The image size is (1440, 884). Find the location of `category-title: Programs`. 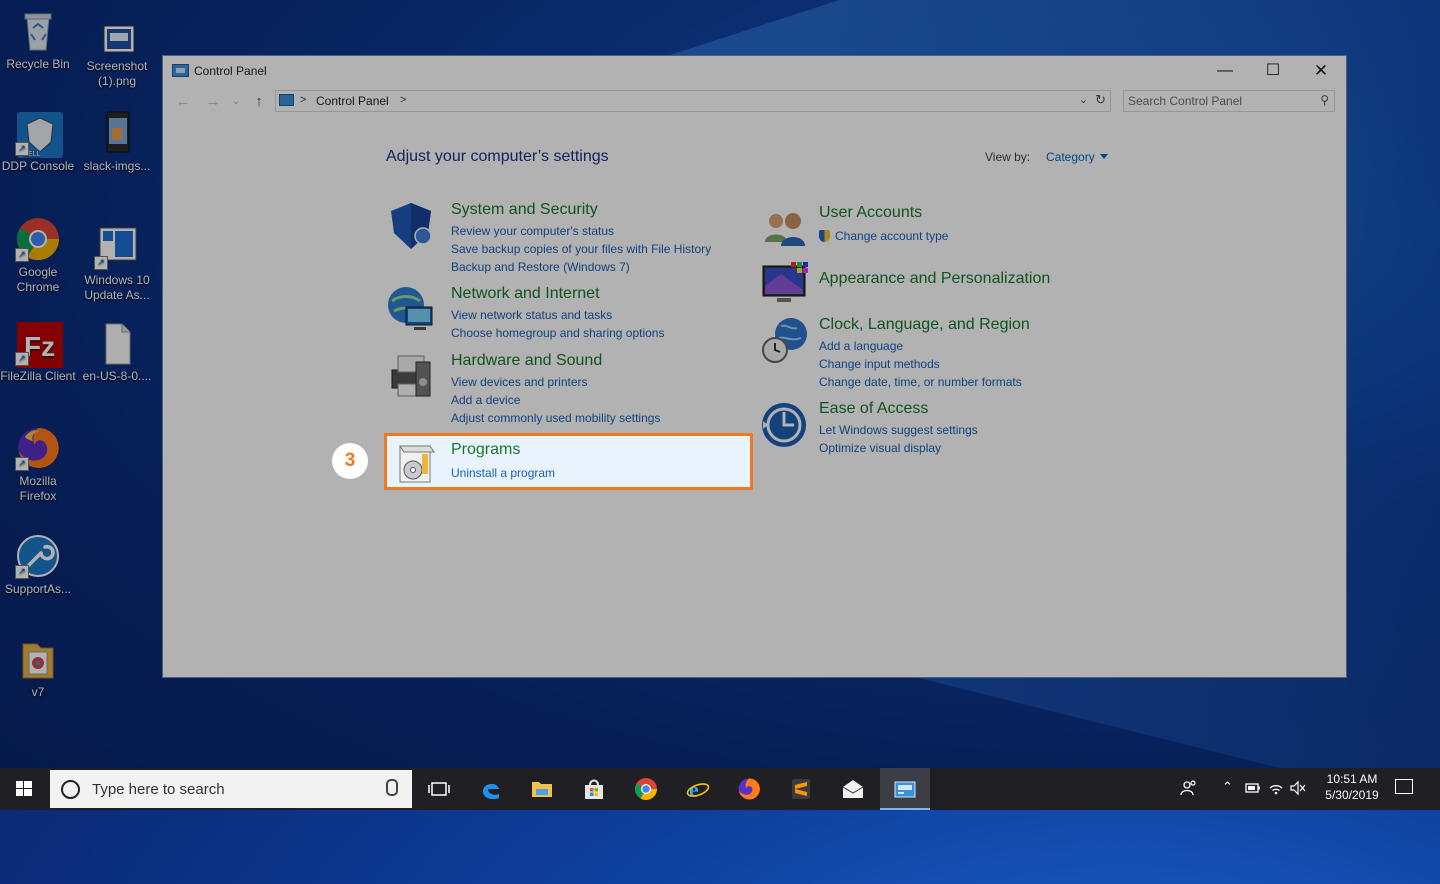

category-title: Programs is located at coordinates (485, 450).